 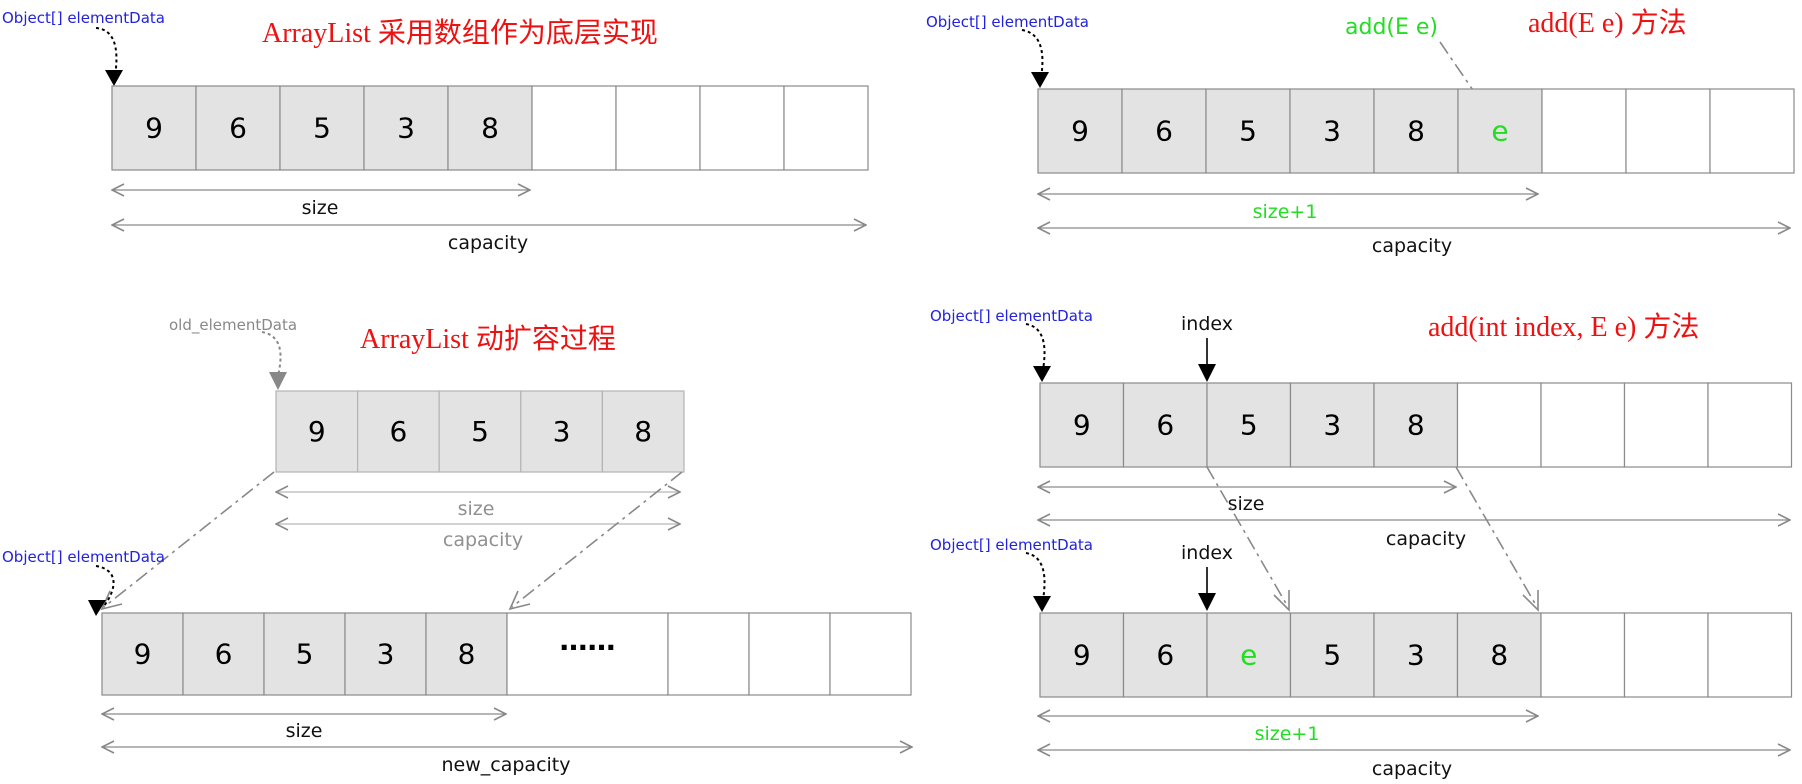 I want to click on after-pointer-label: Object[] elementData, so click(x=1011, y=545).